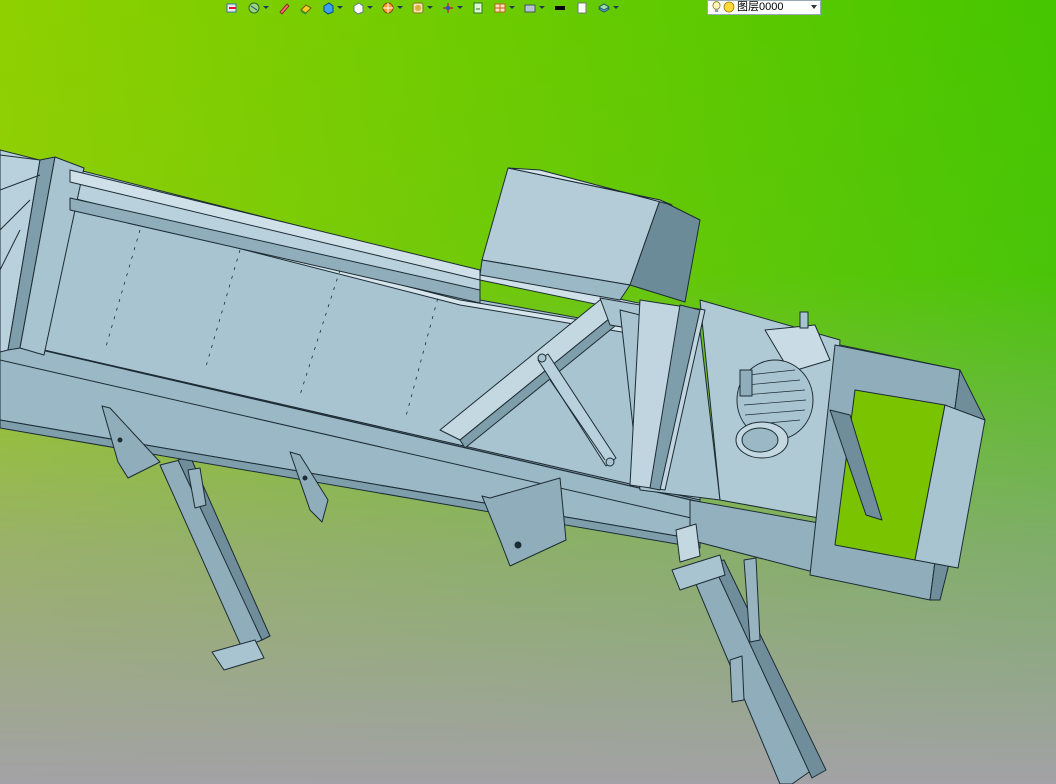  Describe the element at coordinates (716, 8) in the screenshot. I see `lightbulb-icon` at that location.